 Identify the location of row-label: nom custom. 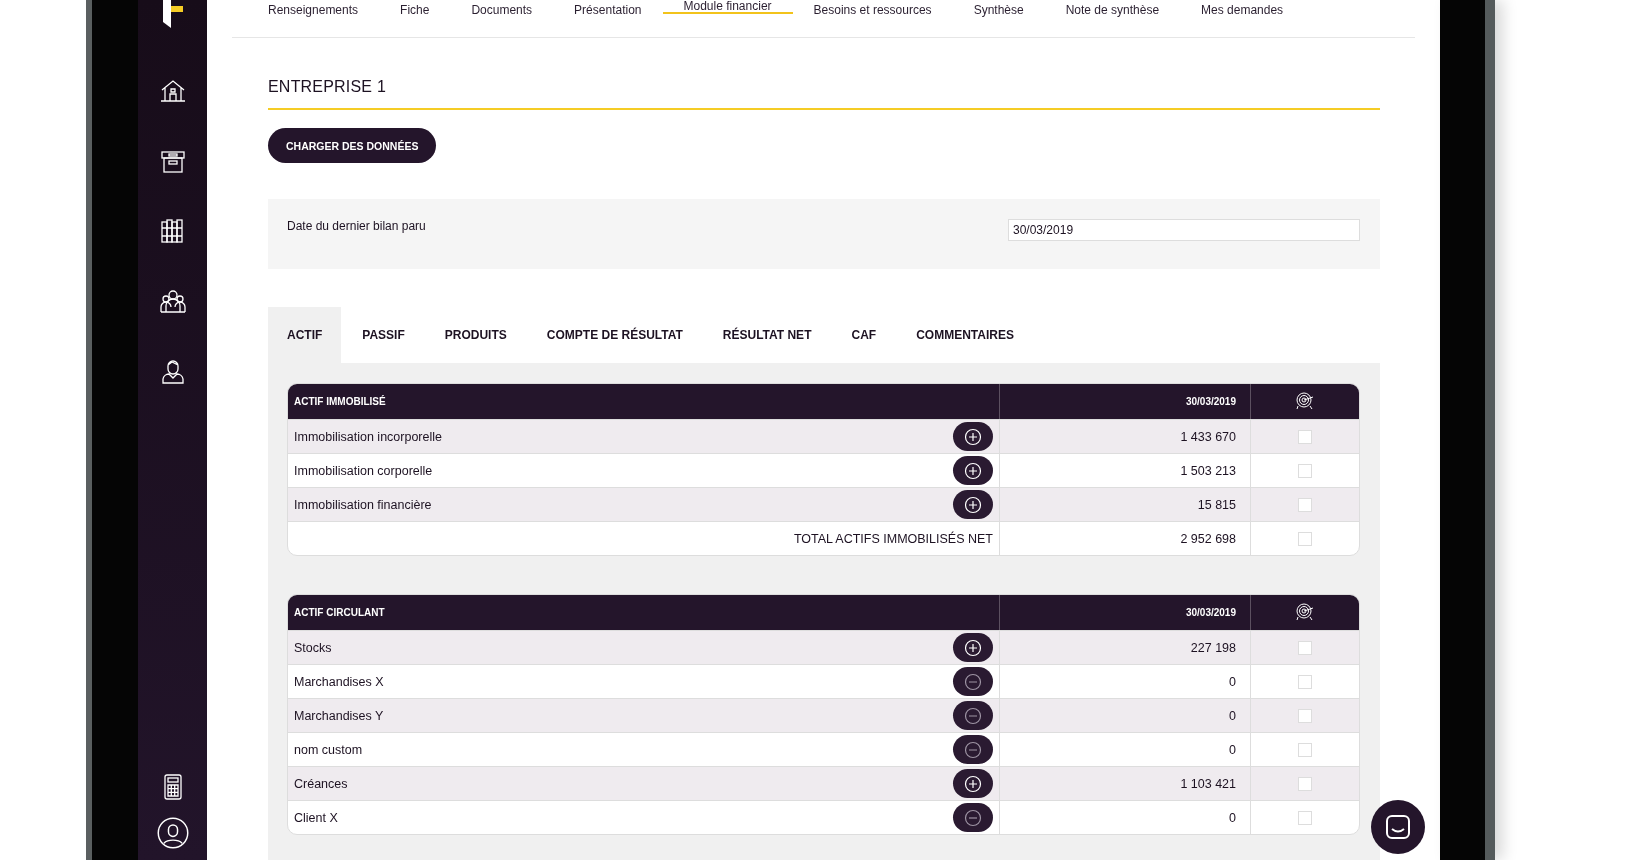
(328, 749).